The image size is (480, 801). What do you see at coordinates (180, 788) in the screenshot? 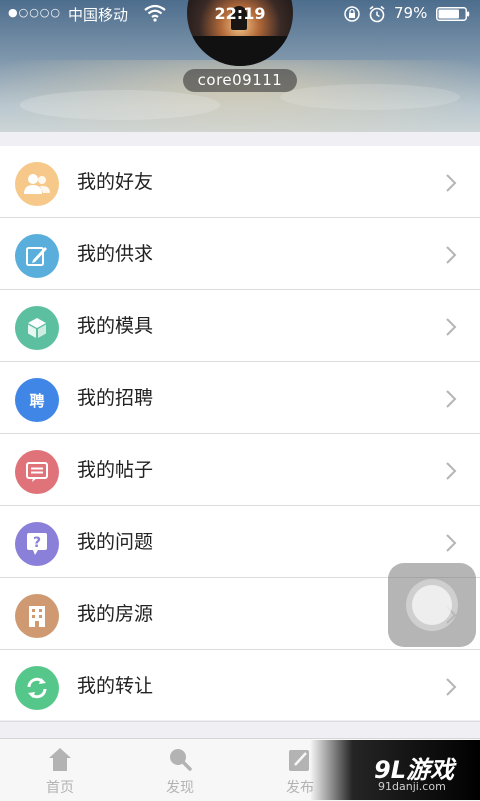
I see `tab-discover-label: 发现` at bounding box center [180, 788].